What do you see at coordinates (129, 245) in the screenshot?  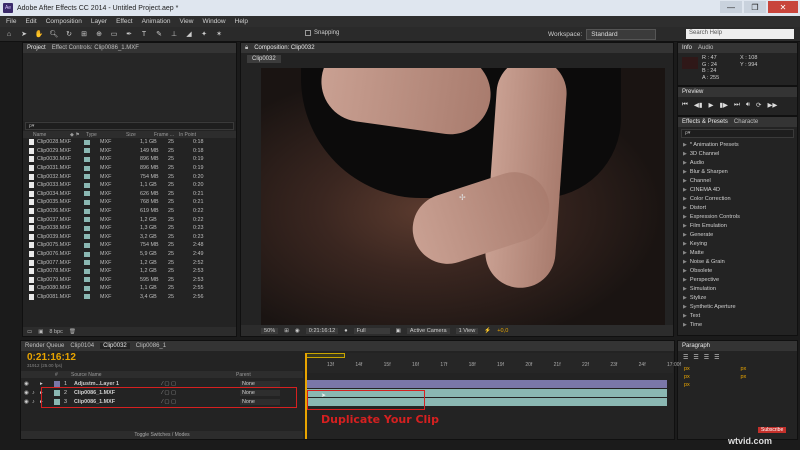 I see `project-file-row: Clip0075.MXF MXF 754 MB 25 2:48` at bounding box center [129, 245].